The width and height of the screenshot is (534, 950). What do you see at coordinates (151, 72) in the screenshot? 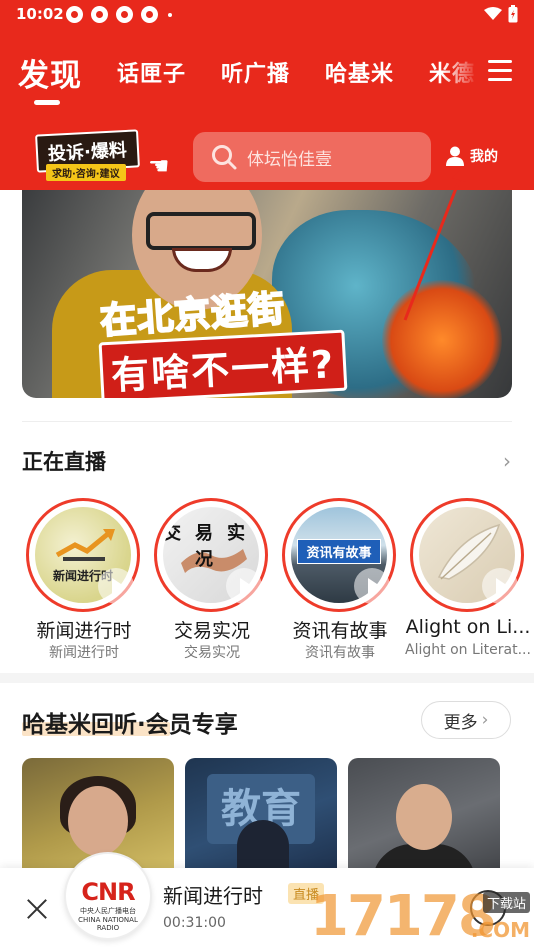
I see `tab-talk-box: 话匣子` at bounding box center [151, 72].